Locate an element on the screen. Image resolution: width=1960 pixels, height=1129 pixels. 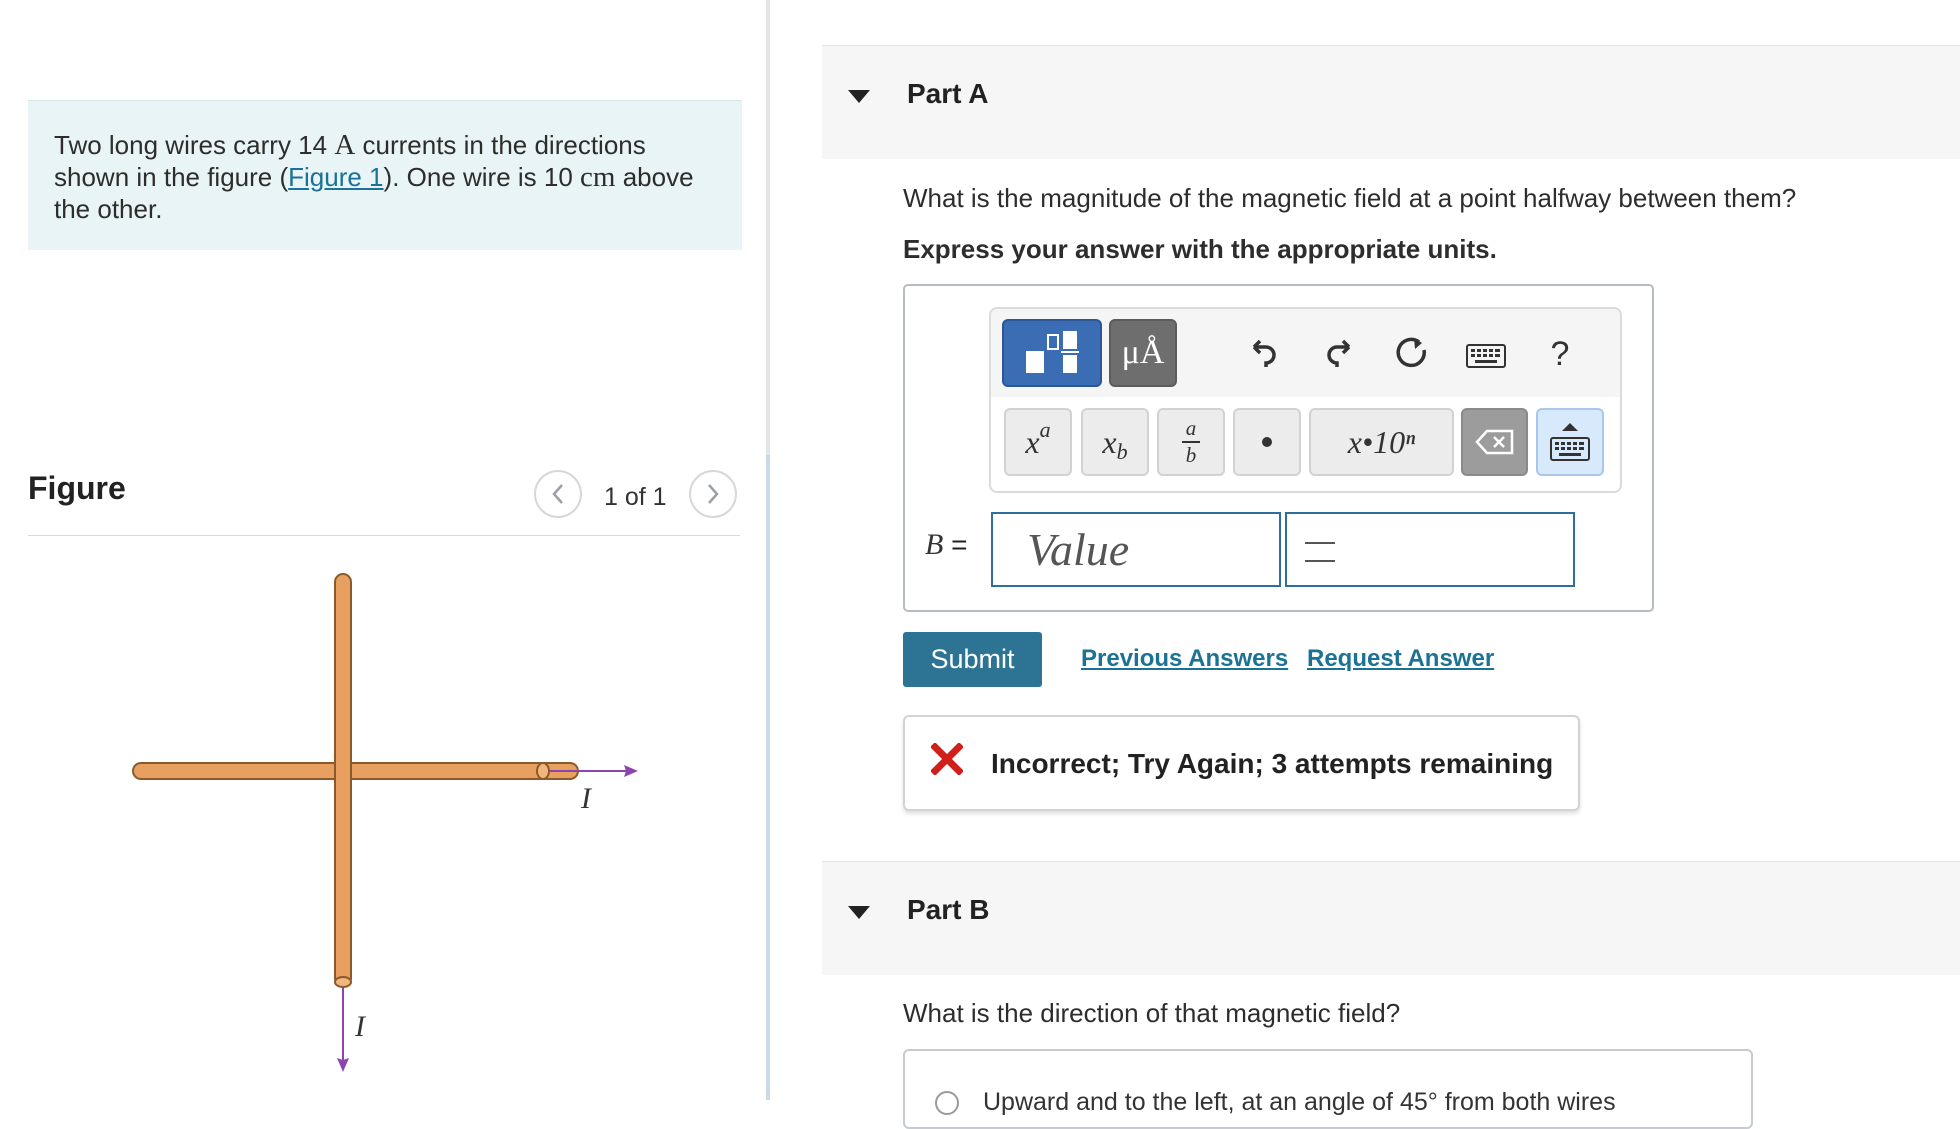
chevron-left-icon is located at coordinates (557, 494).